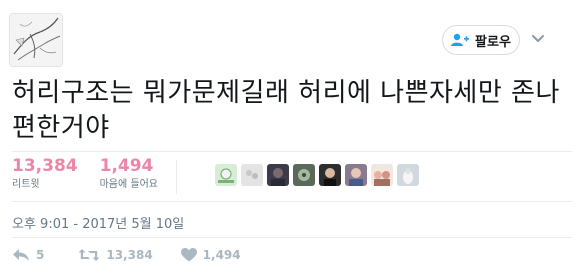 This screenshot has height=274, width=584. Describe the element at coordinates (493, 42) in the screenshot. I see `follow-label: 팔로우` at that location.